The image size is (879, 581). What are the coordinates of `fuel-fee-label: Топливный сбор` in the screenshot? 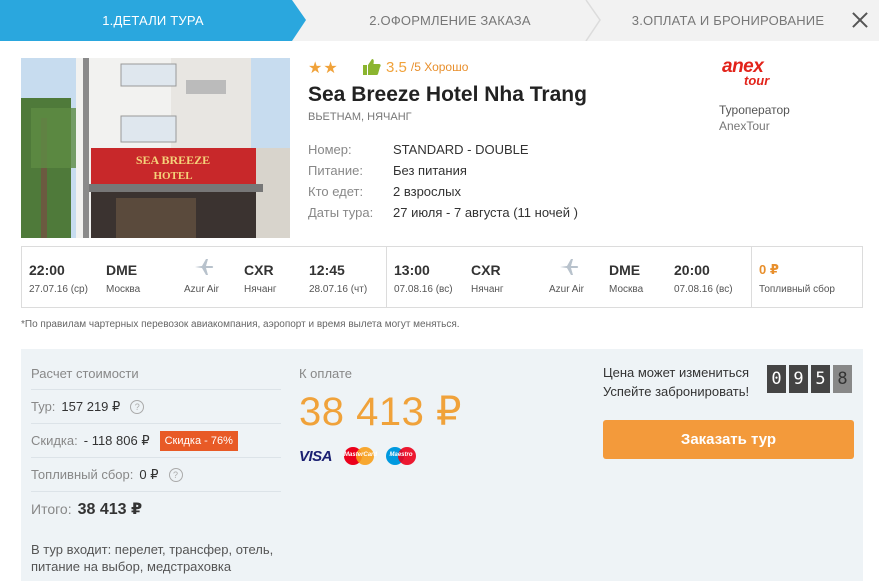 It's located at (797, 289).